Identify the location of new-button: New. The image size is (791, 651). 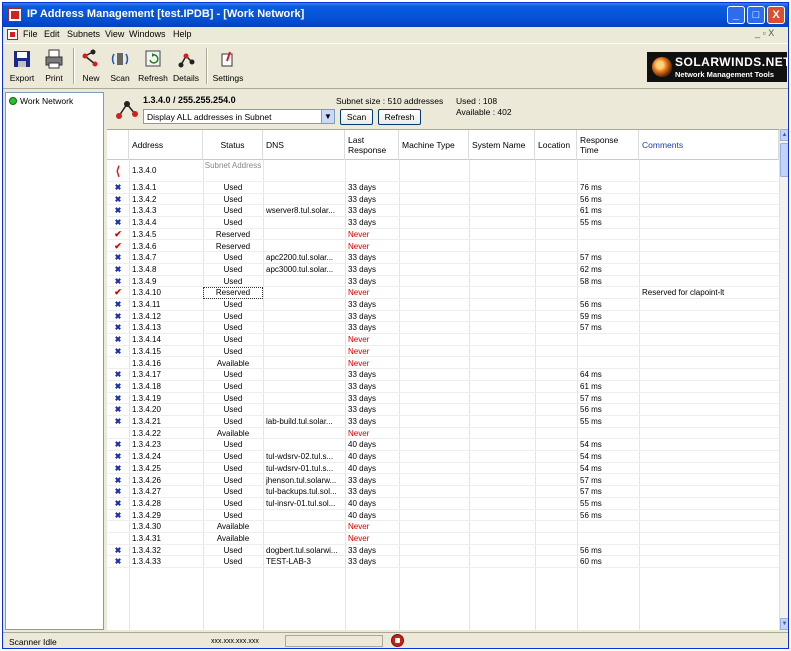
(91, 65).